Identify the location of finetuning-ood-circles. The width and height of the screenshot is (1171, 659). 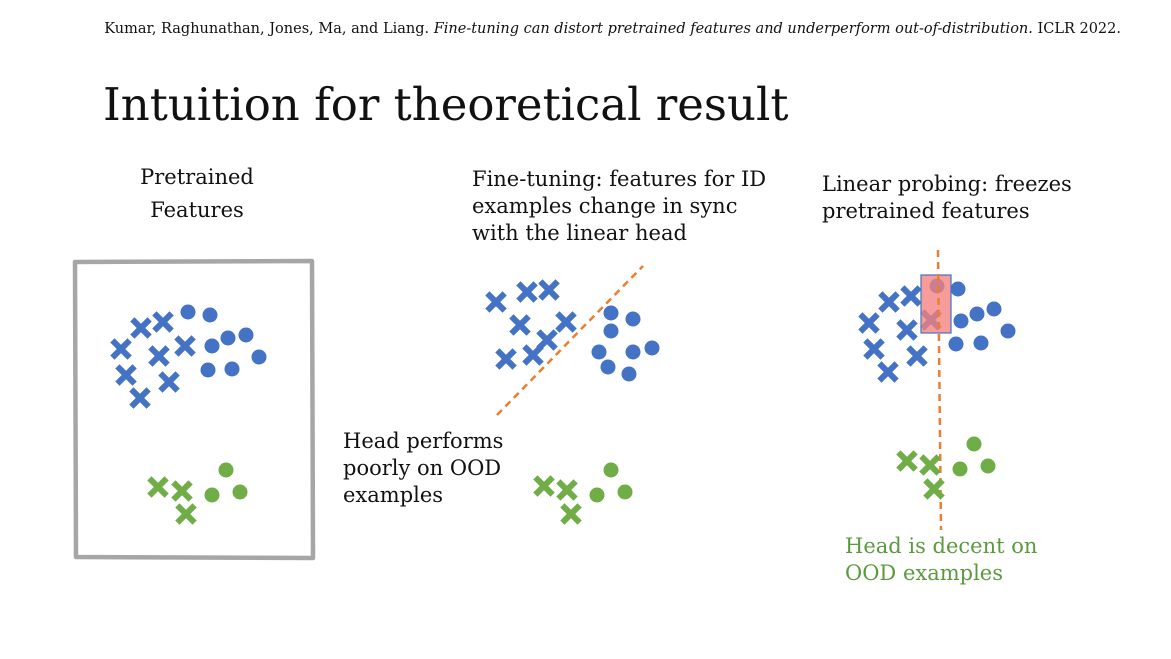
(611, 482).